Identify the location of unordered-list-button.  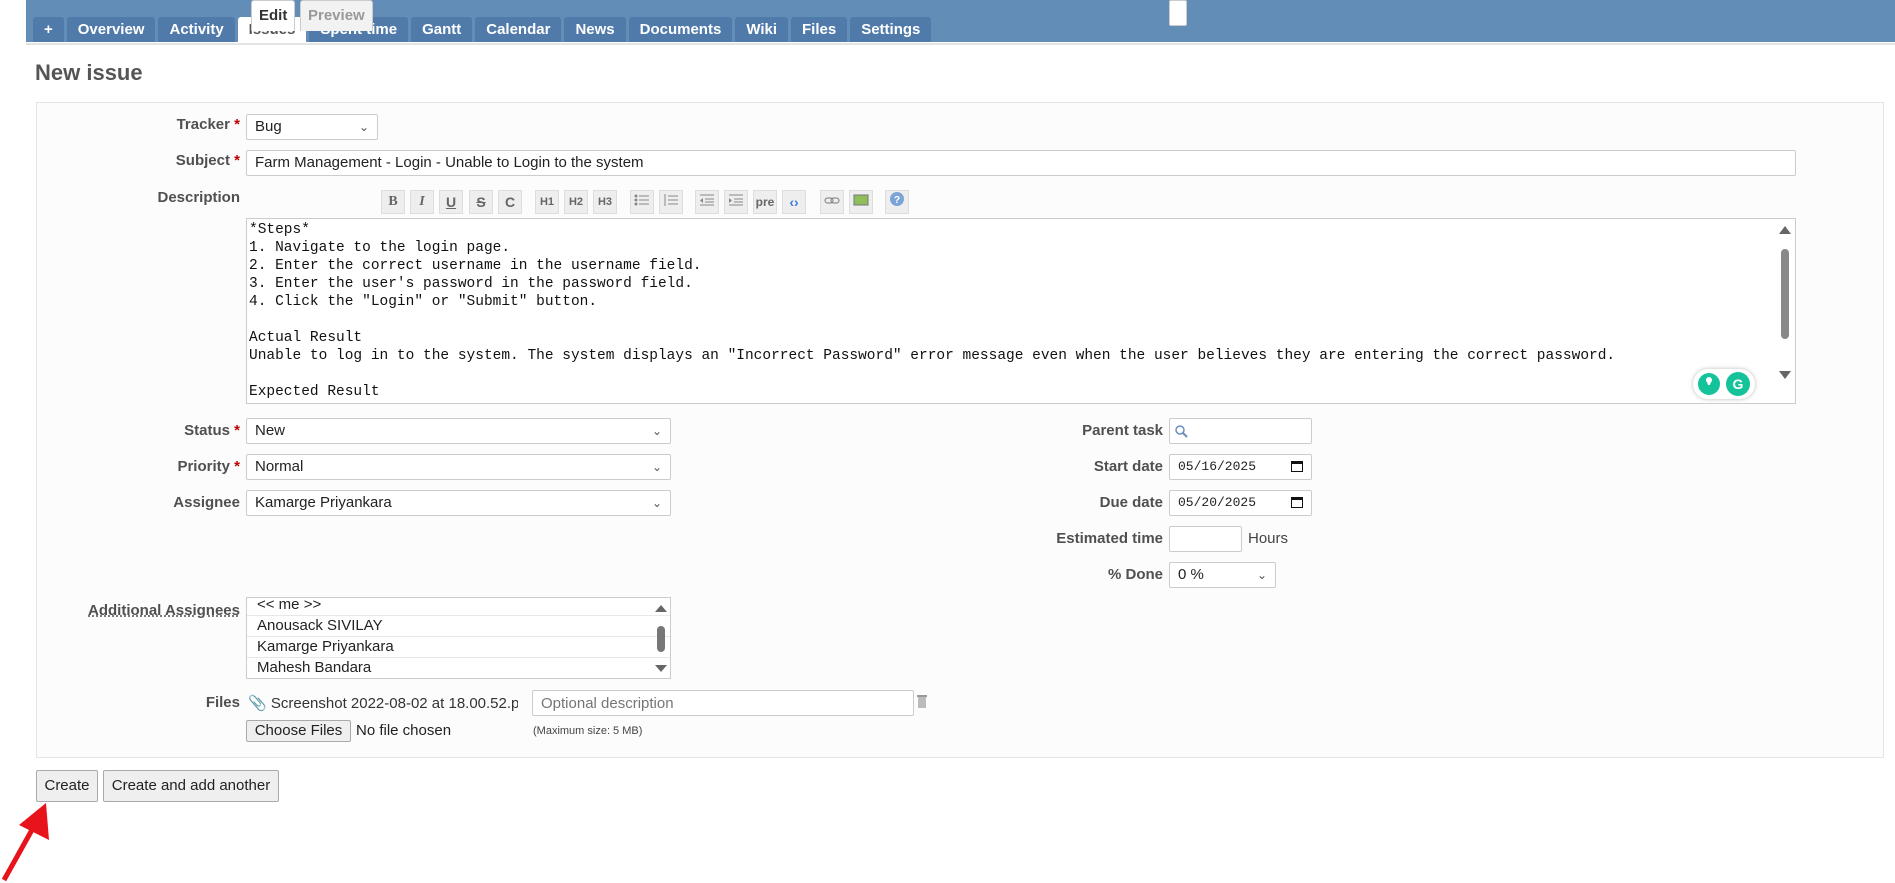
(642, 202).